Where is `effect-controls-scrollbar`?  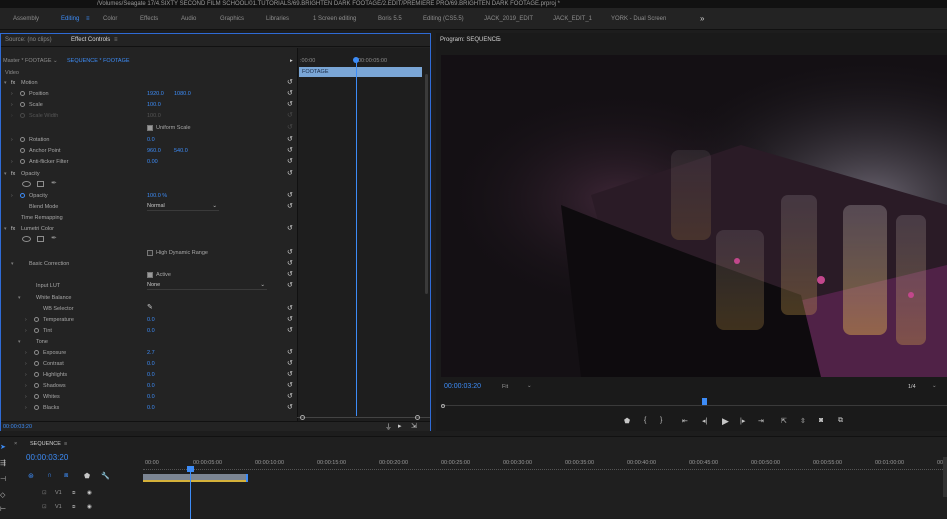
effect-controls-scrollbar is located at coordinates (426, 184).